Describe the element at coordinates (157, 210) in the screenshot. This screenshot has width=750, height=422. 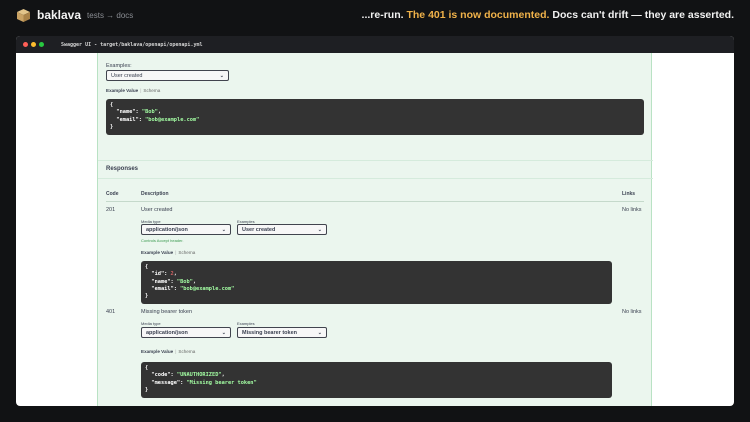
I see `response-description: User created` at that location.